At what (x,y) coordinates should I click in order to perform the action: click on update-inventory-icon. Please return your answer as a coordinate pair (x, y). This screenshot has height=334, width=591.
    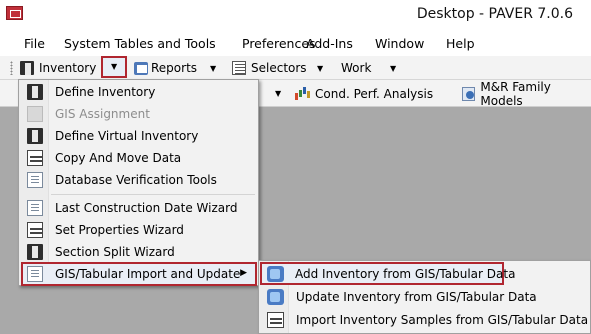
    Looking at the image, I should click on (275, 297).